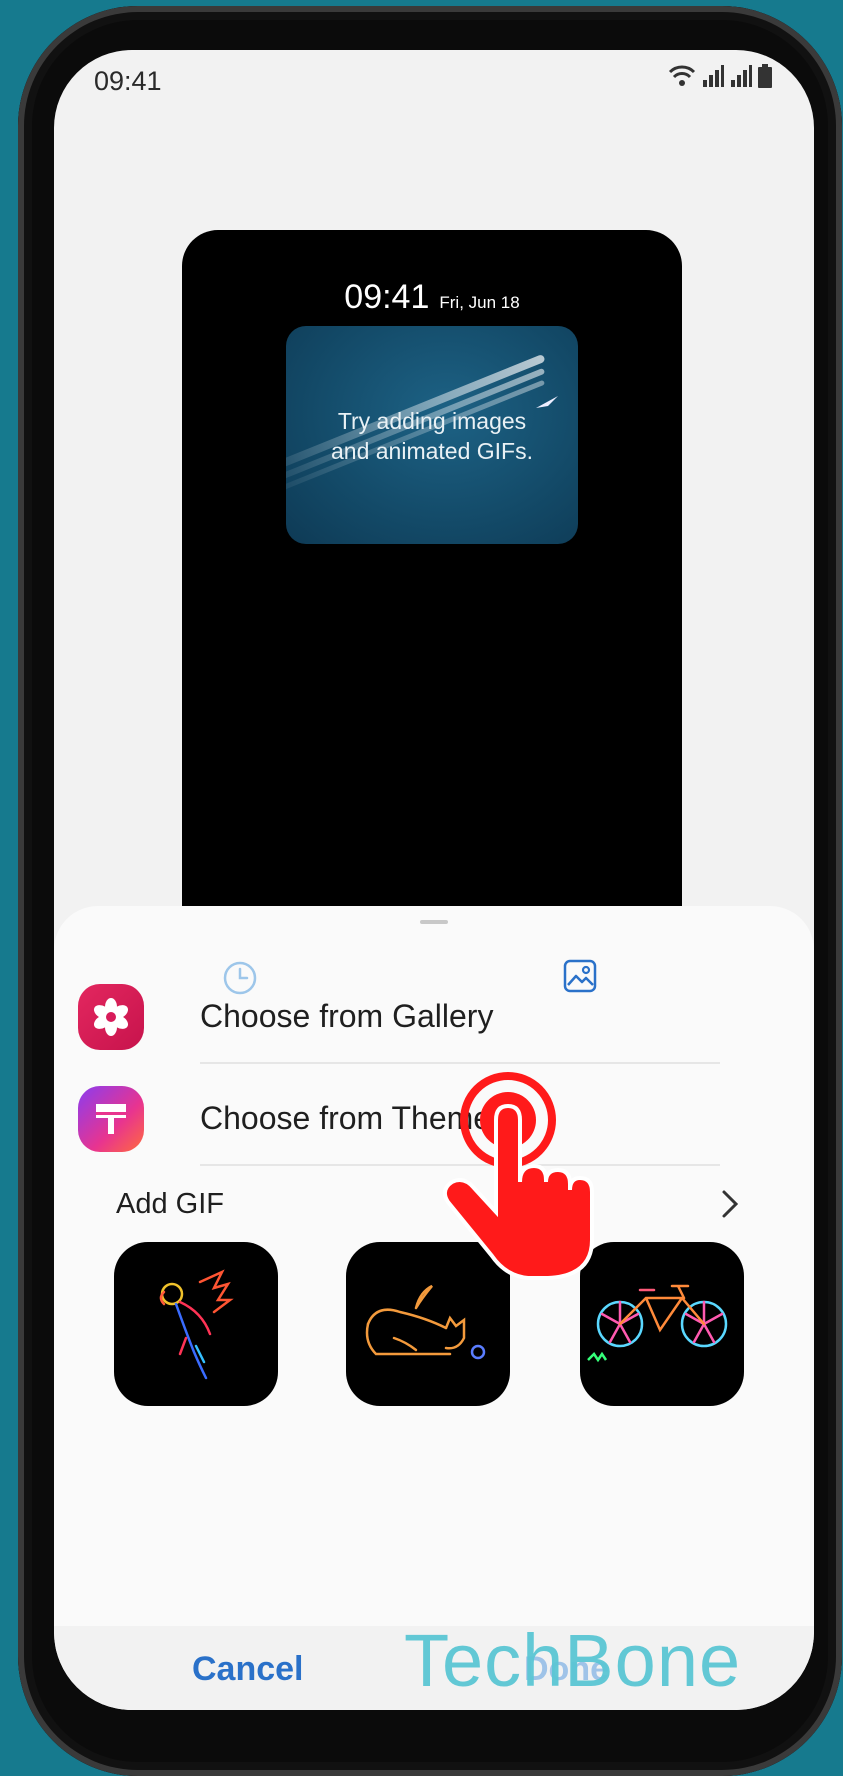 Image resolution: width=843 pixels, height=1776 pixels. I want to click on status-icons, so click(720, 76).